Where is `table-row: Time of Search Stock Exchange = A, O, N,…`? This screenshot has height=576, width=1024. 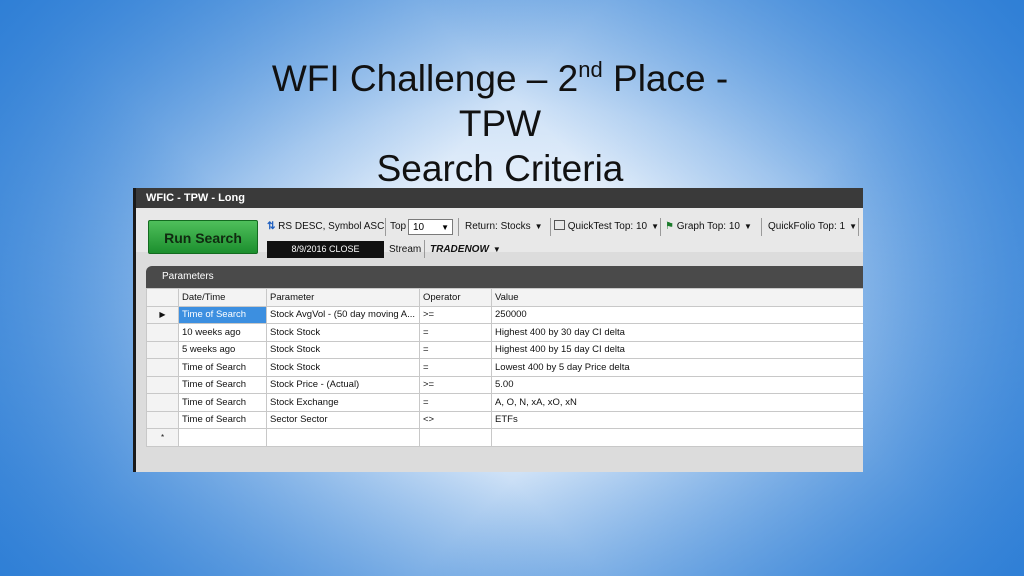
table-row: Time of Search Stock Exchange = A, O, N,… is located at coordinates (504, 402).